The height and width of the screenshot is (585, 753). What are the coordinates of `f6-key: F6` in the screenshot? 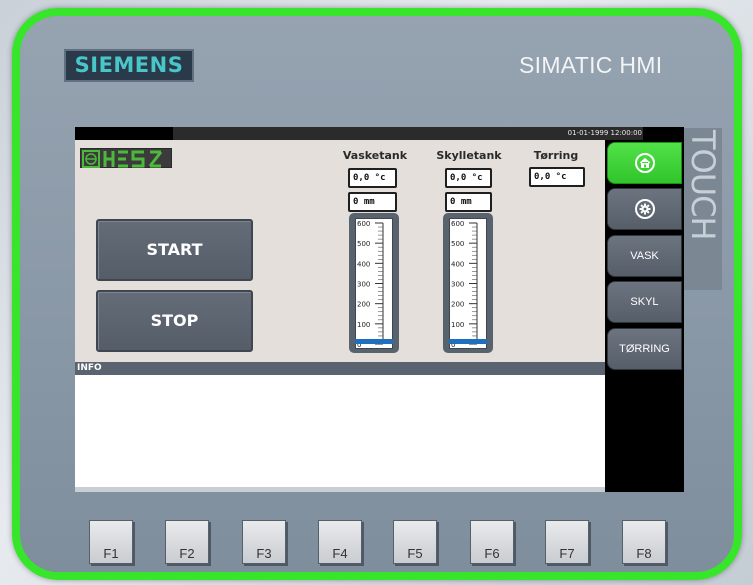 It's located at (492, 542).